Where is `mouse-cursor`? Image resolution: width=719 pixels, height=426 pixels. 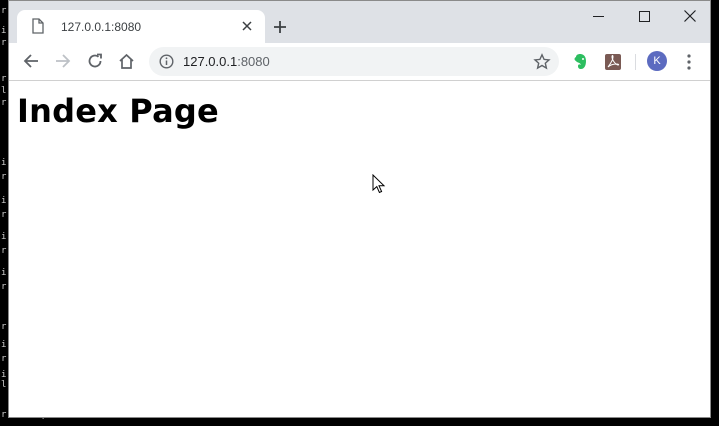 mouse-cursor is located at coordinates (379, 184).